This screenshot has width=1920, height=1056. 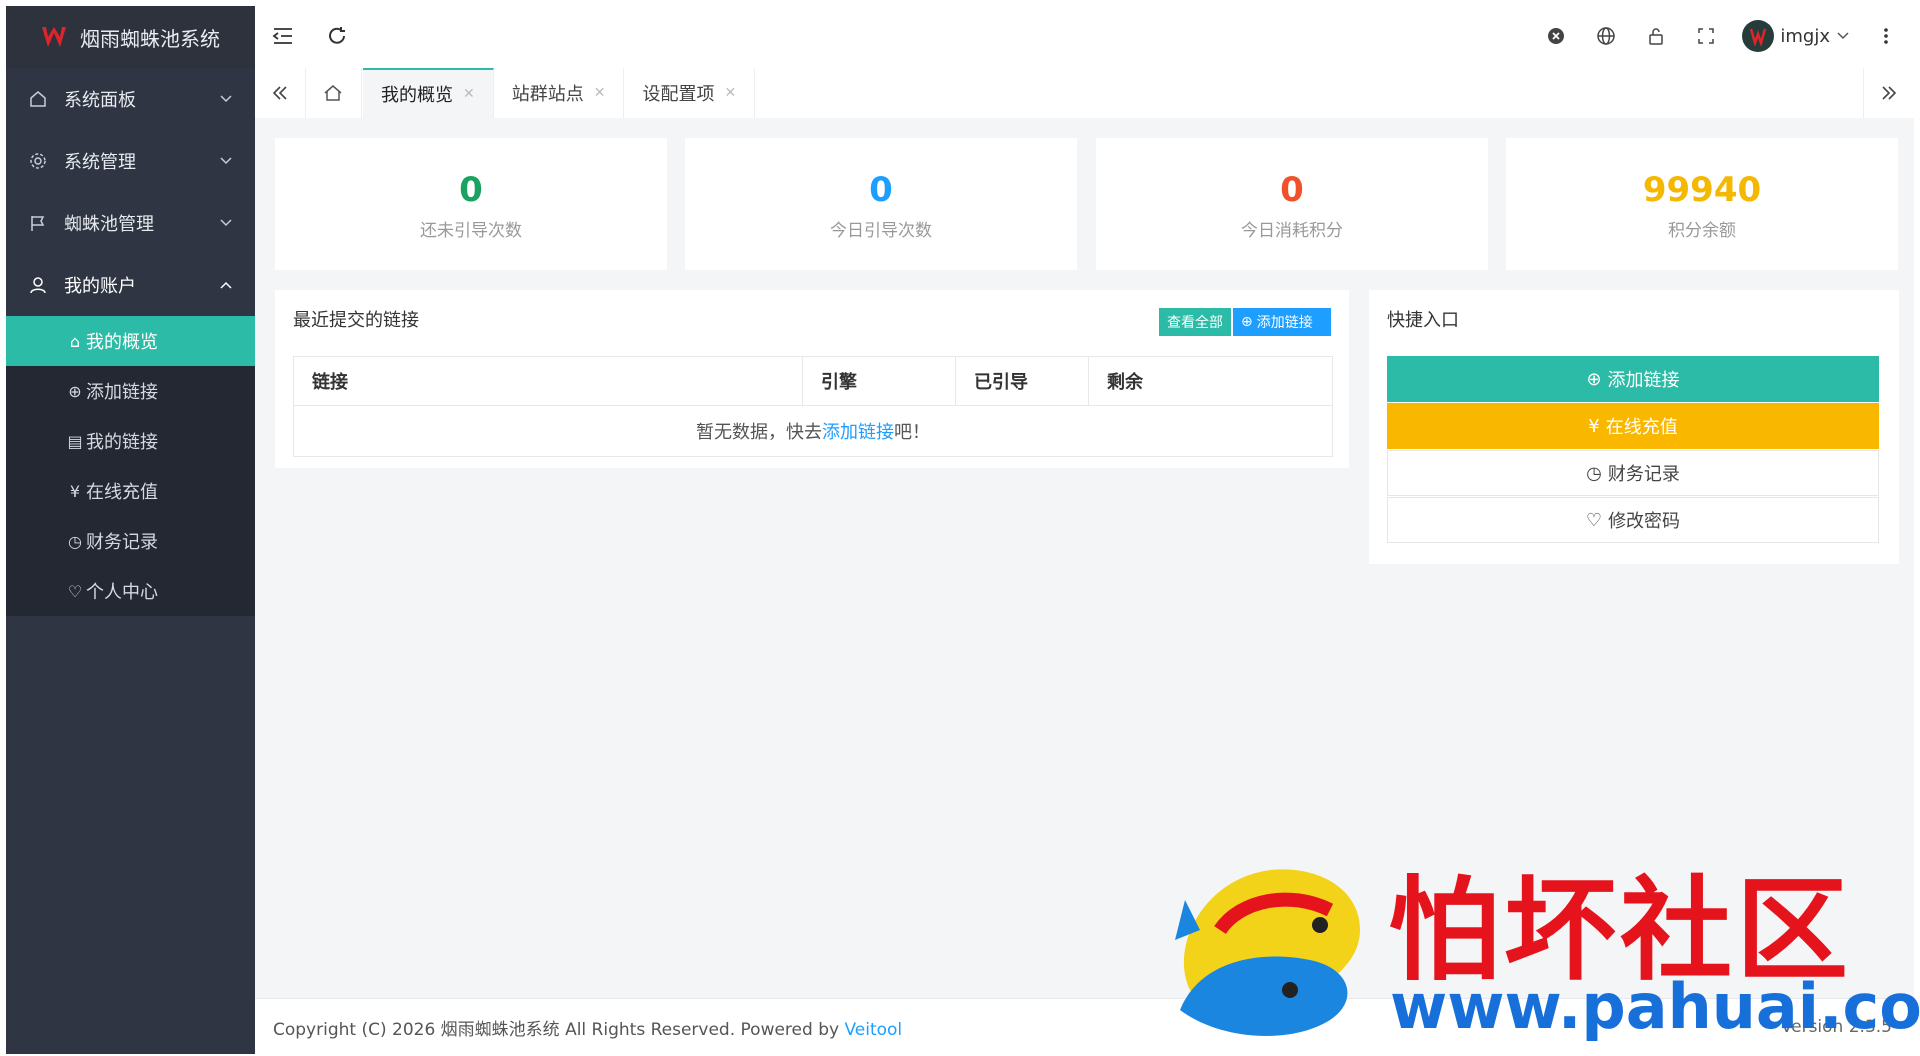 I want to click on sidebar-item-spider-pool: 蜘蛛池管理, so click(x=130, y=223).